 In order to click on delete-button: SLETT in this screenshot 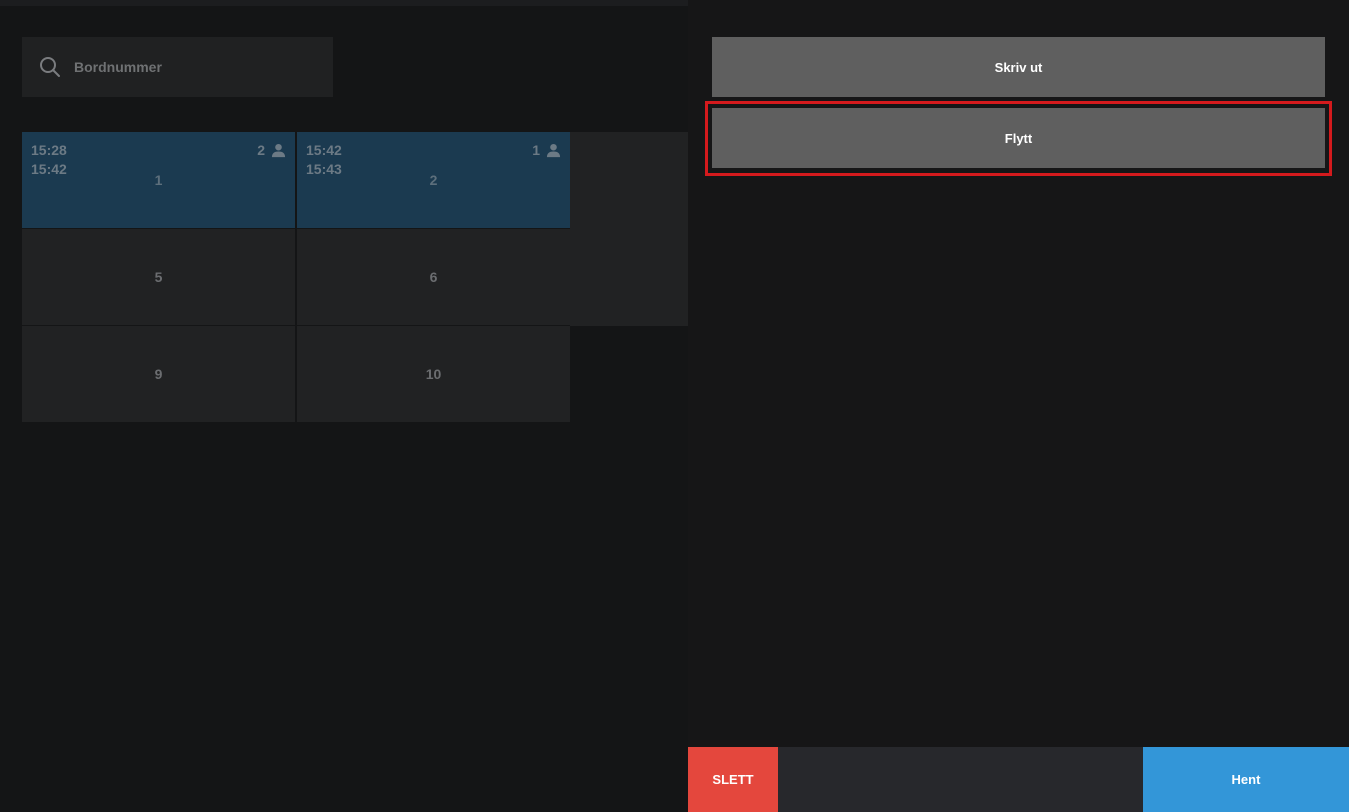, I will do `click(733, 779)`.